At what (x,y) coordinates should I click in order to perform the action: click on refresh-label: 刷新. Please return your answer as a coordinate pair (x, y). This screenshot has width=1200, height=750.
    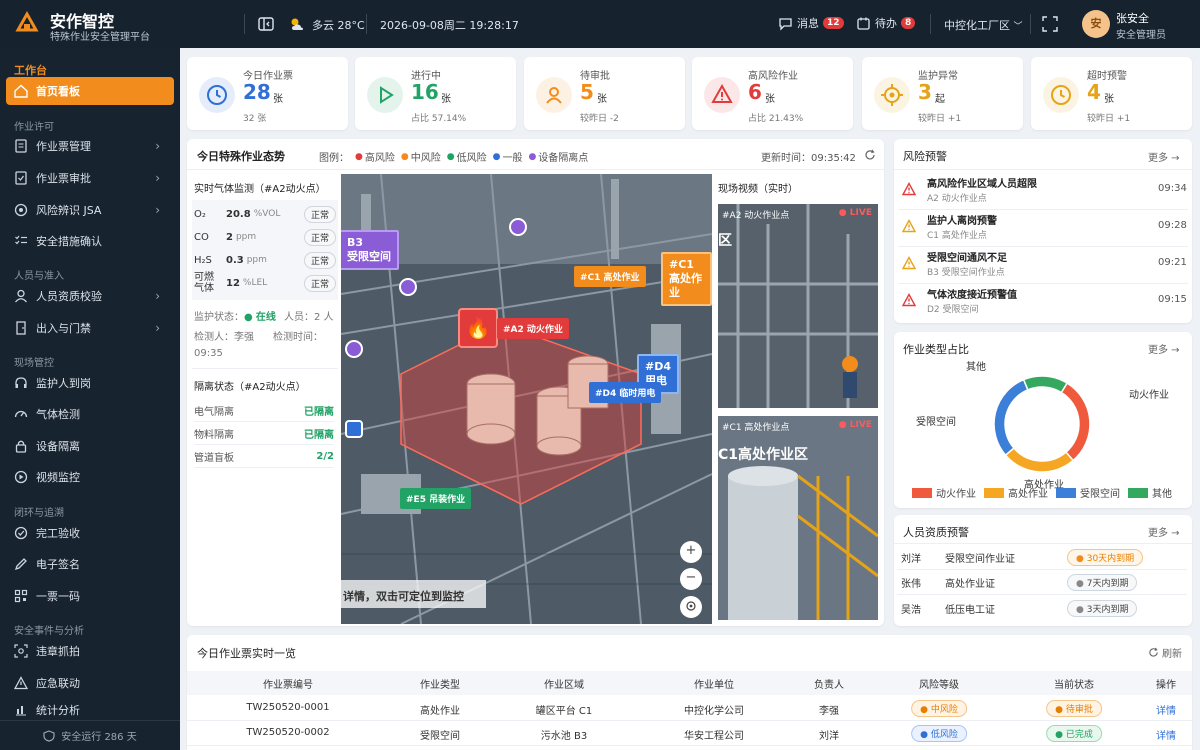
    Looking at the image, I should click on (1172, 654).